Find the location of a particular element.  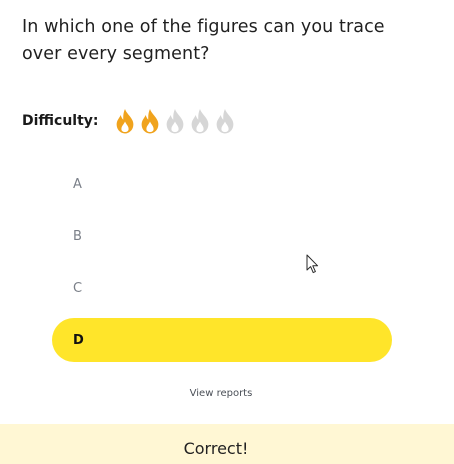

option-label: D is located at coordinates (78, 340).